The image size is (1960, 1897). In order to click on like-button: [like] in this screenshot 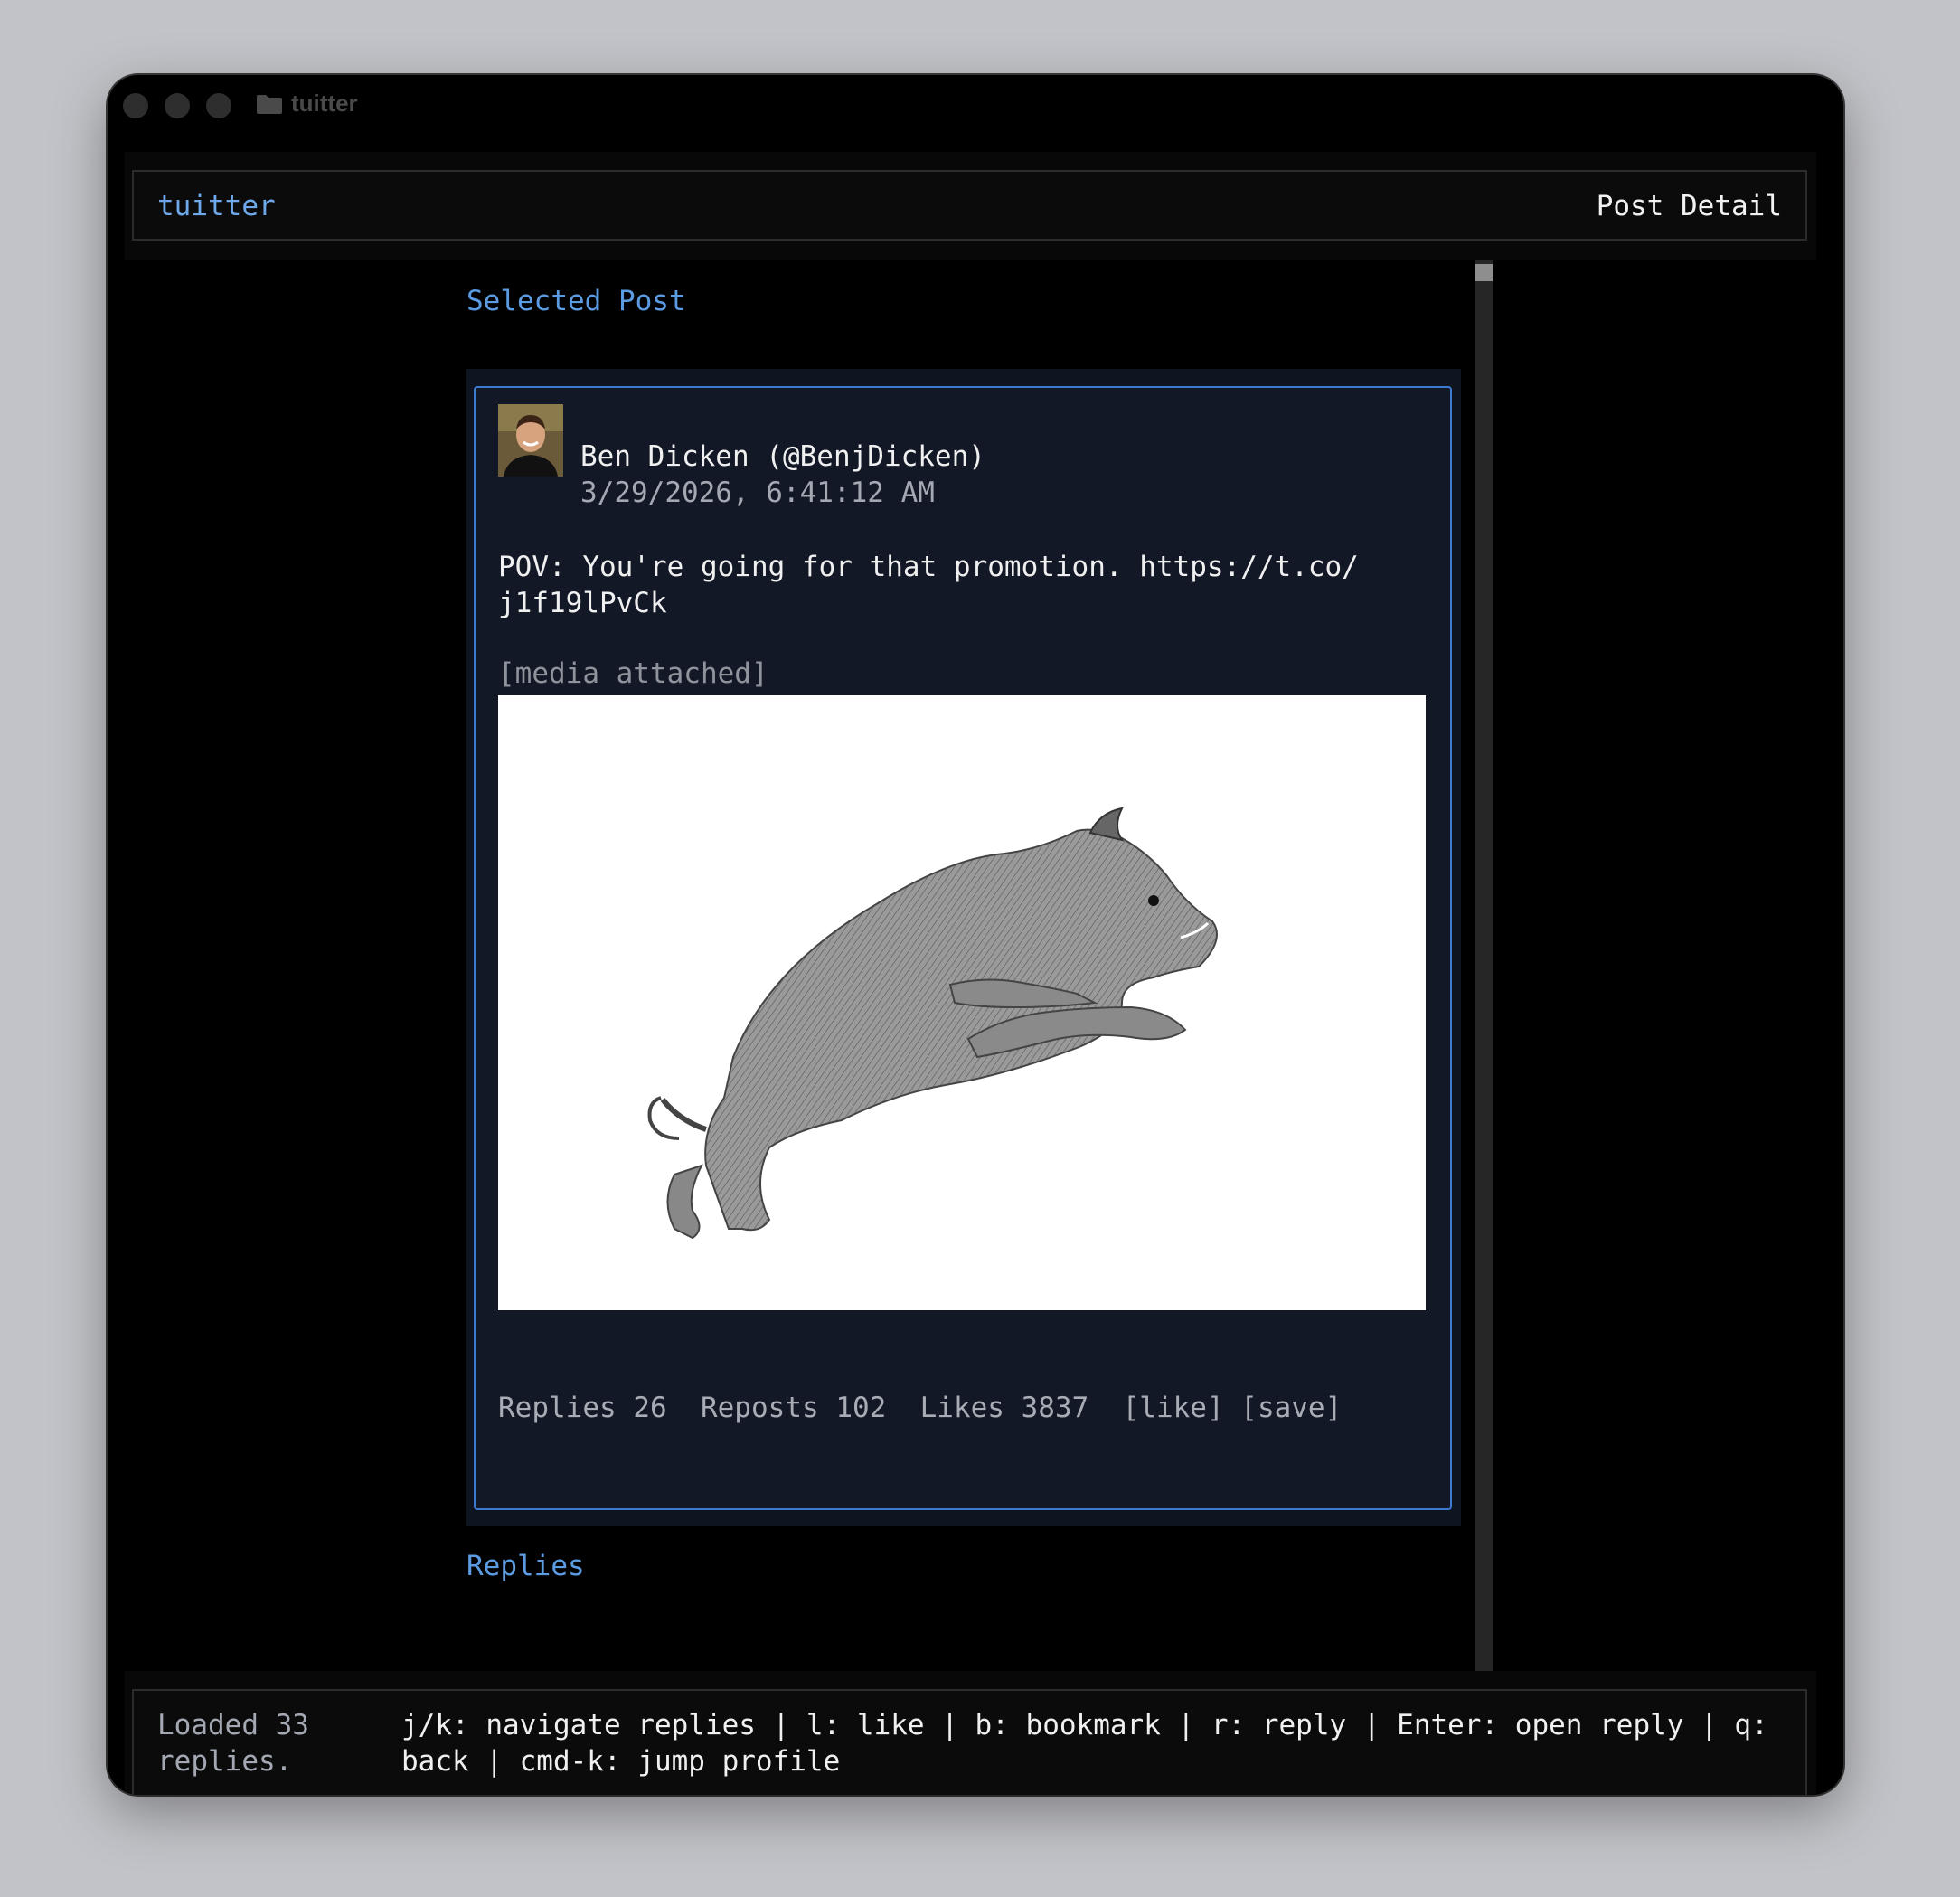, I will do `click(1173, 1408)`.